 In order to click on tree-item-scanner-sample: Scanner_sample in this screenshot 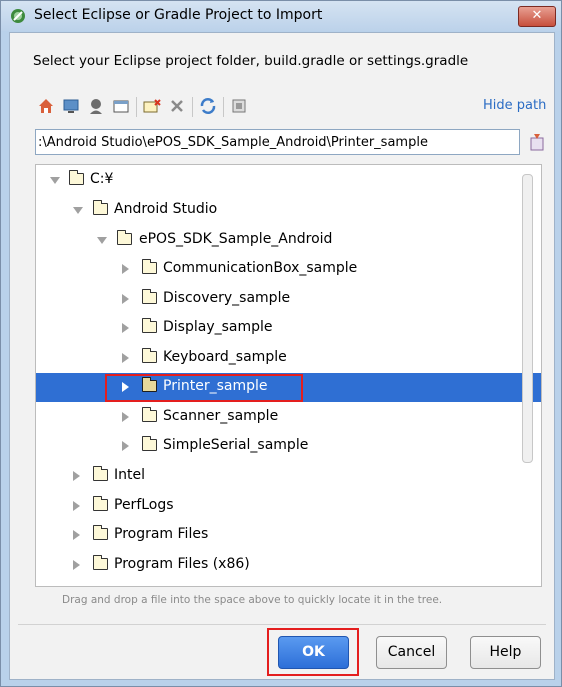, I will do `click(288, 417)`.